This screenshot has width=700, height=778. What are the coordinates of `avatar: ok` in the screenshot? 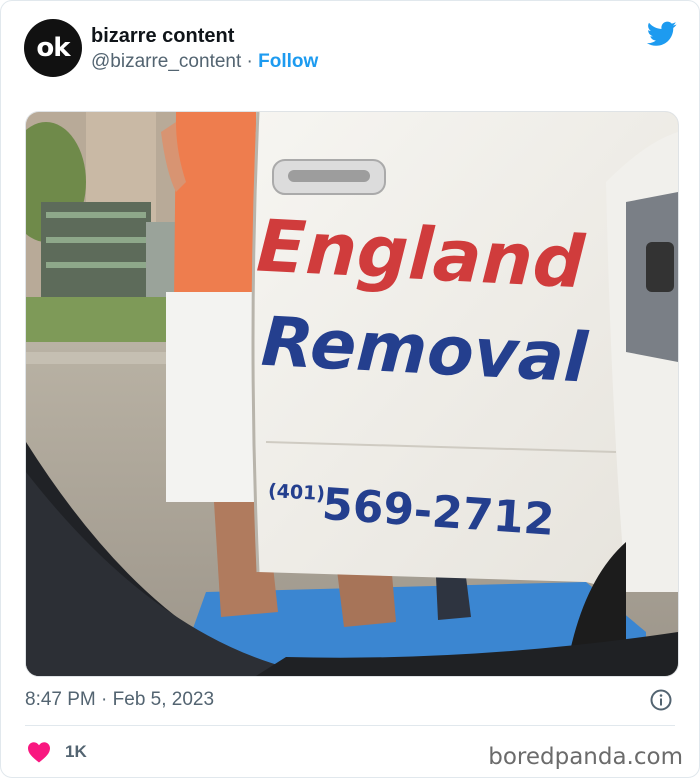 It's located at (53, 48).